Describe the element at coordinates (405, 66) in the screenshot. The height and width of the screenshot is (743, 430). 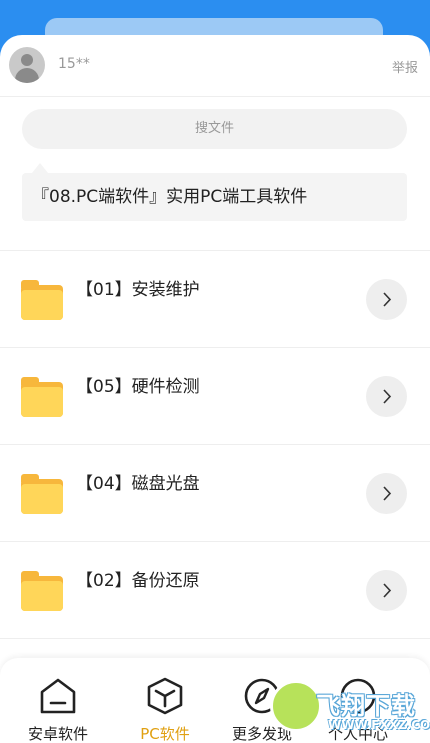
I see `report-button: 举报` at that location.